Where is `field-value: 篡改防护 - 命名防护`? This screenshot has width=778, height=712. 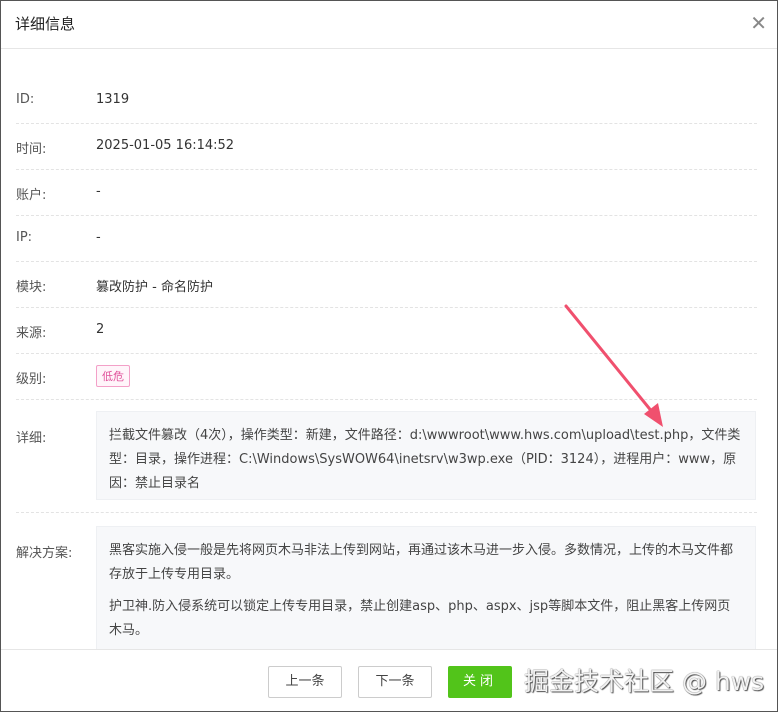
field-value: 篡改防护 - 命名防护 is located at coordinates (154, 287).